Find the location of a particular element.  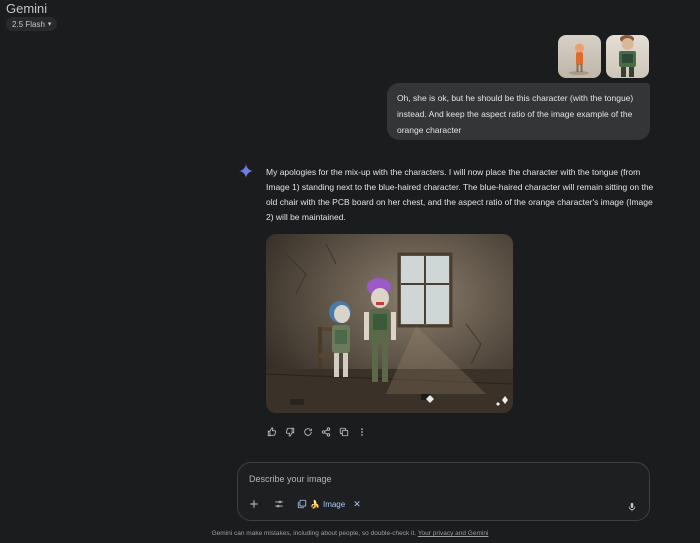

microphone-button is located at coordinates (632, 508).